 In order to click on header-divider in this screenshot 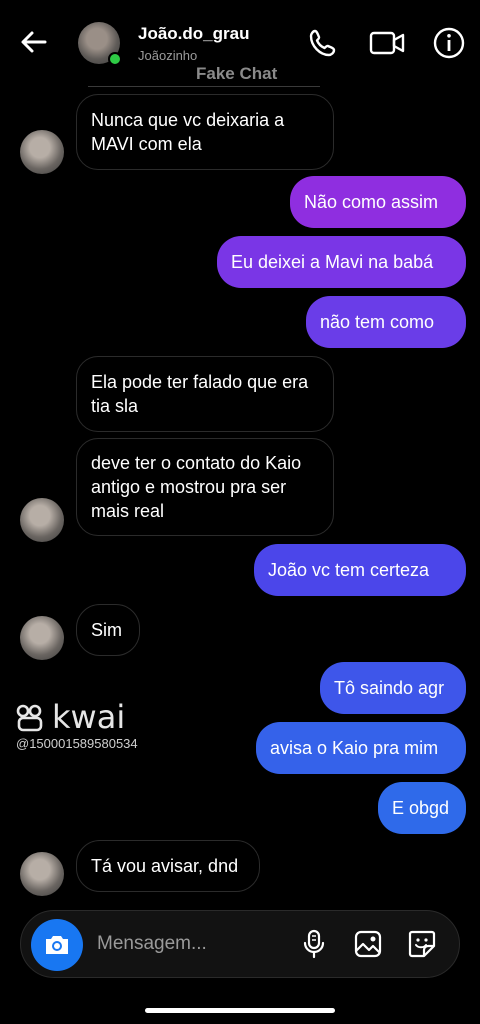, I will do `click(204, 86)`.